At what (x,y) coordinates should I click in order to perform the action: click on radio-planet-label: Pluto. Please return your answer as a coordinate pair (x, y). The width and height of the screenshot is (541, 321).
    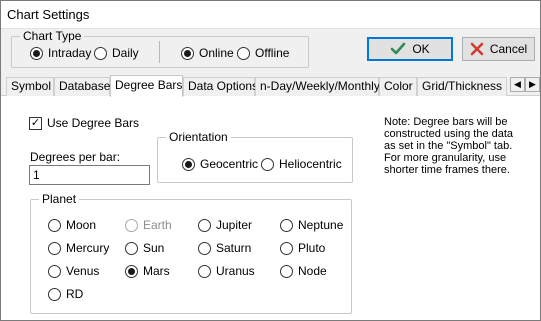
    Looking at the image, I should click on (312, 248).